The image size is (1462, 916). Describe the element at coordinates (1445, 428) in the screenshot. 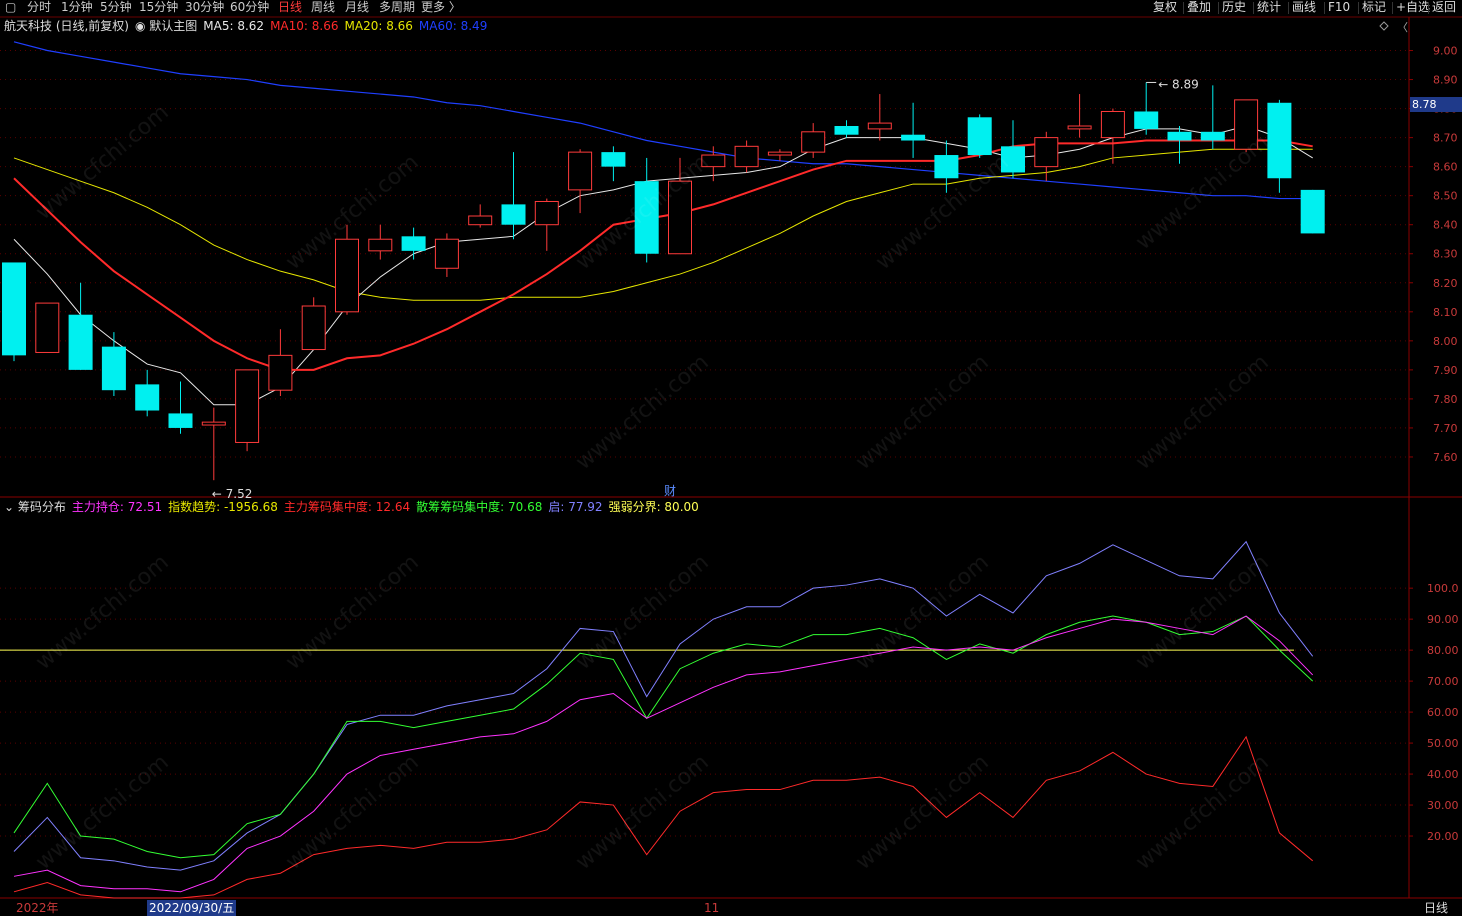

I see `price-axis-label: 7.70` at that location.